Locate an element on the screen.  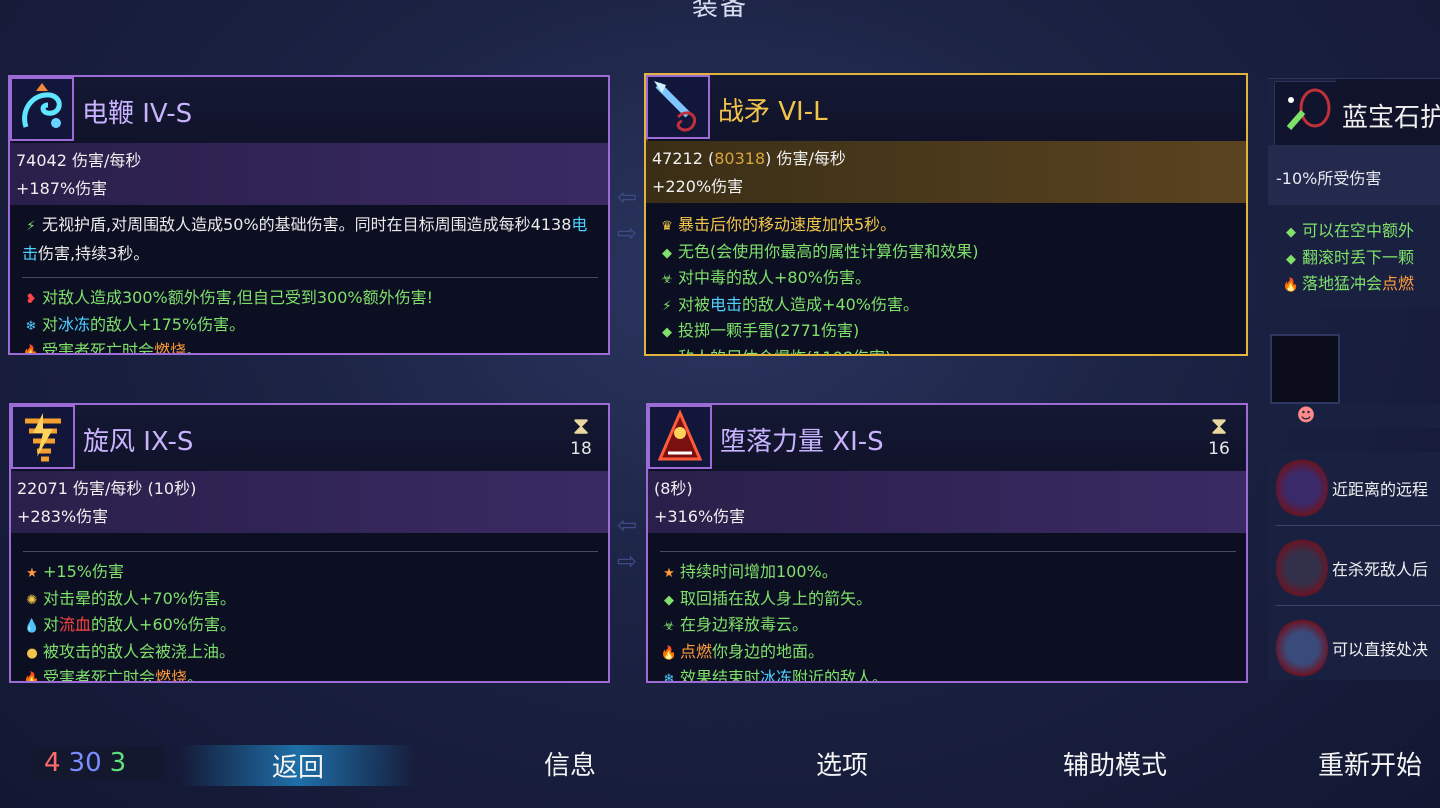
modifier-text: 的敌人+175%伤害。 is located at coordinates (168, 324).